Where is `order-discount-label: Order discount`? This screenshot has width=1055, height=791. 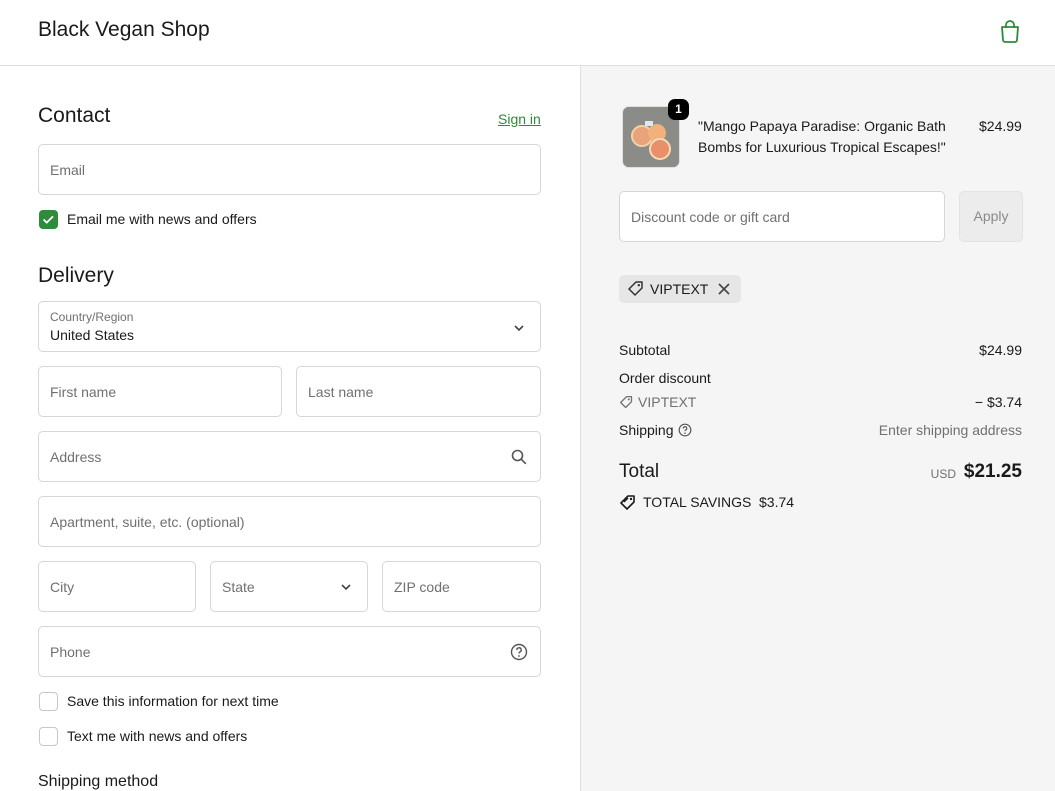 order-discount-label: Order discount is located at coordinates (665, 378).